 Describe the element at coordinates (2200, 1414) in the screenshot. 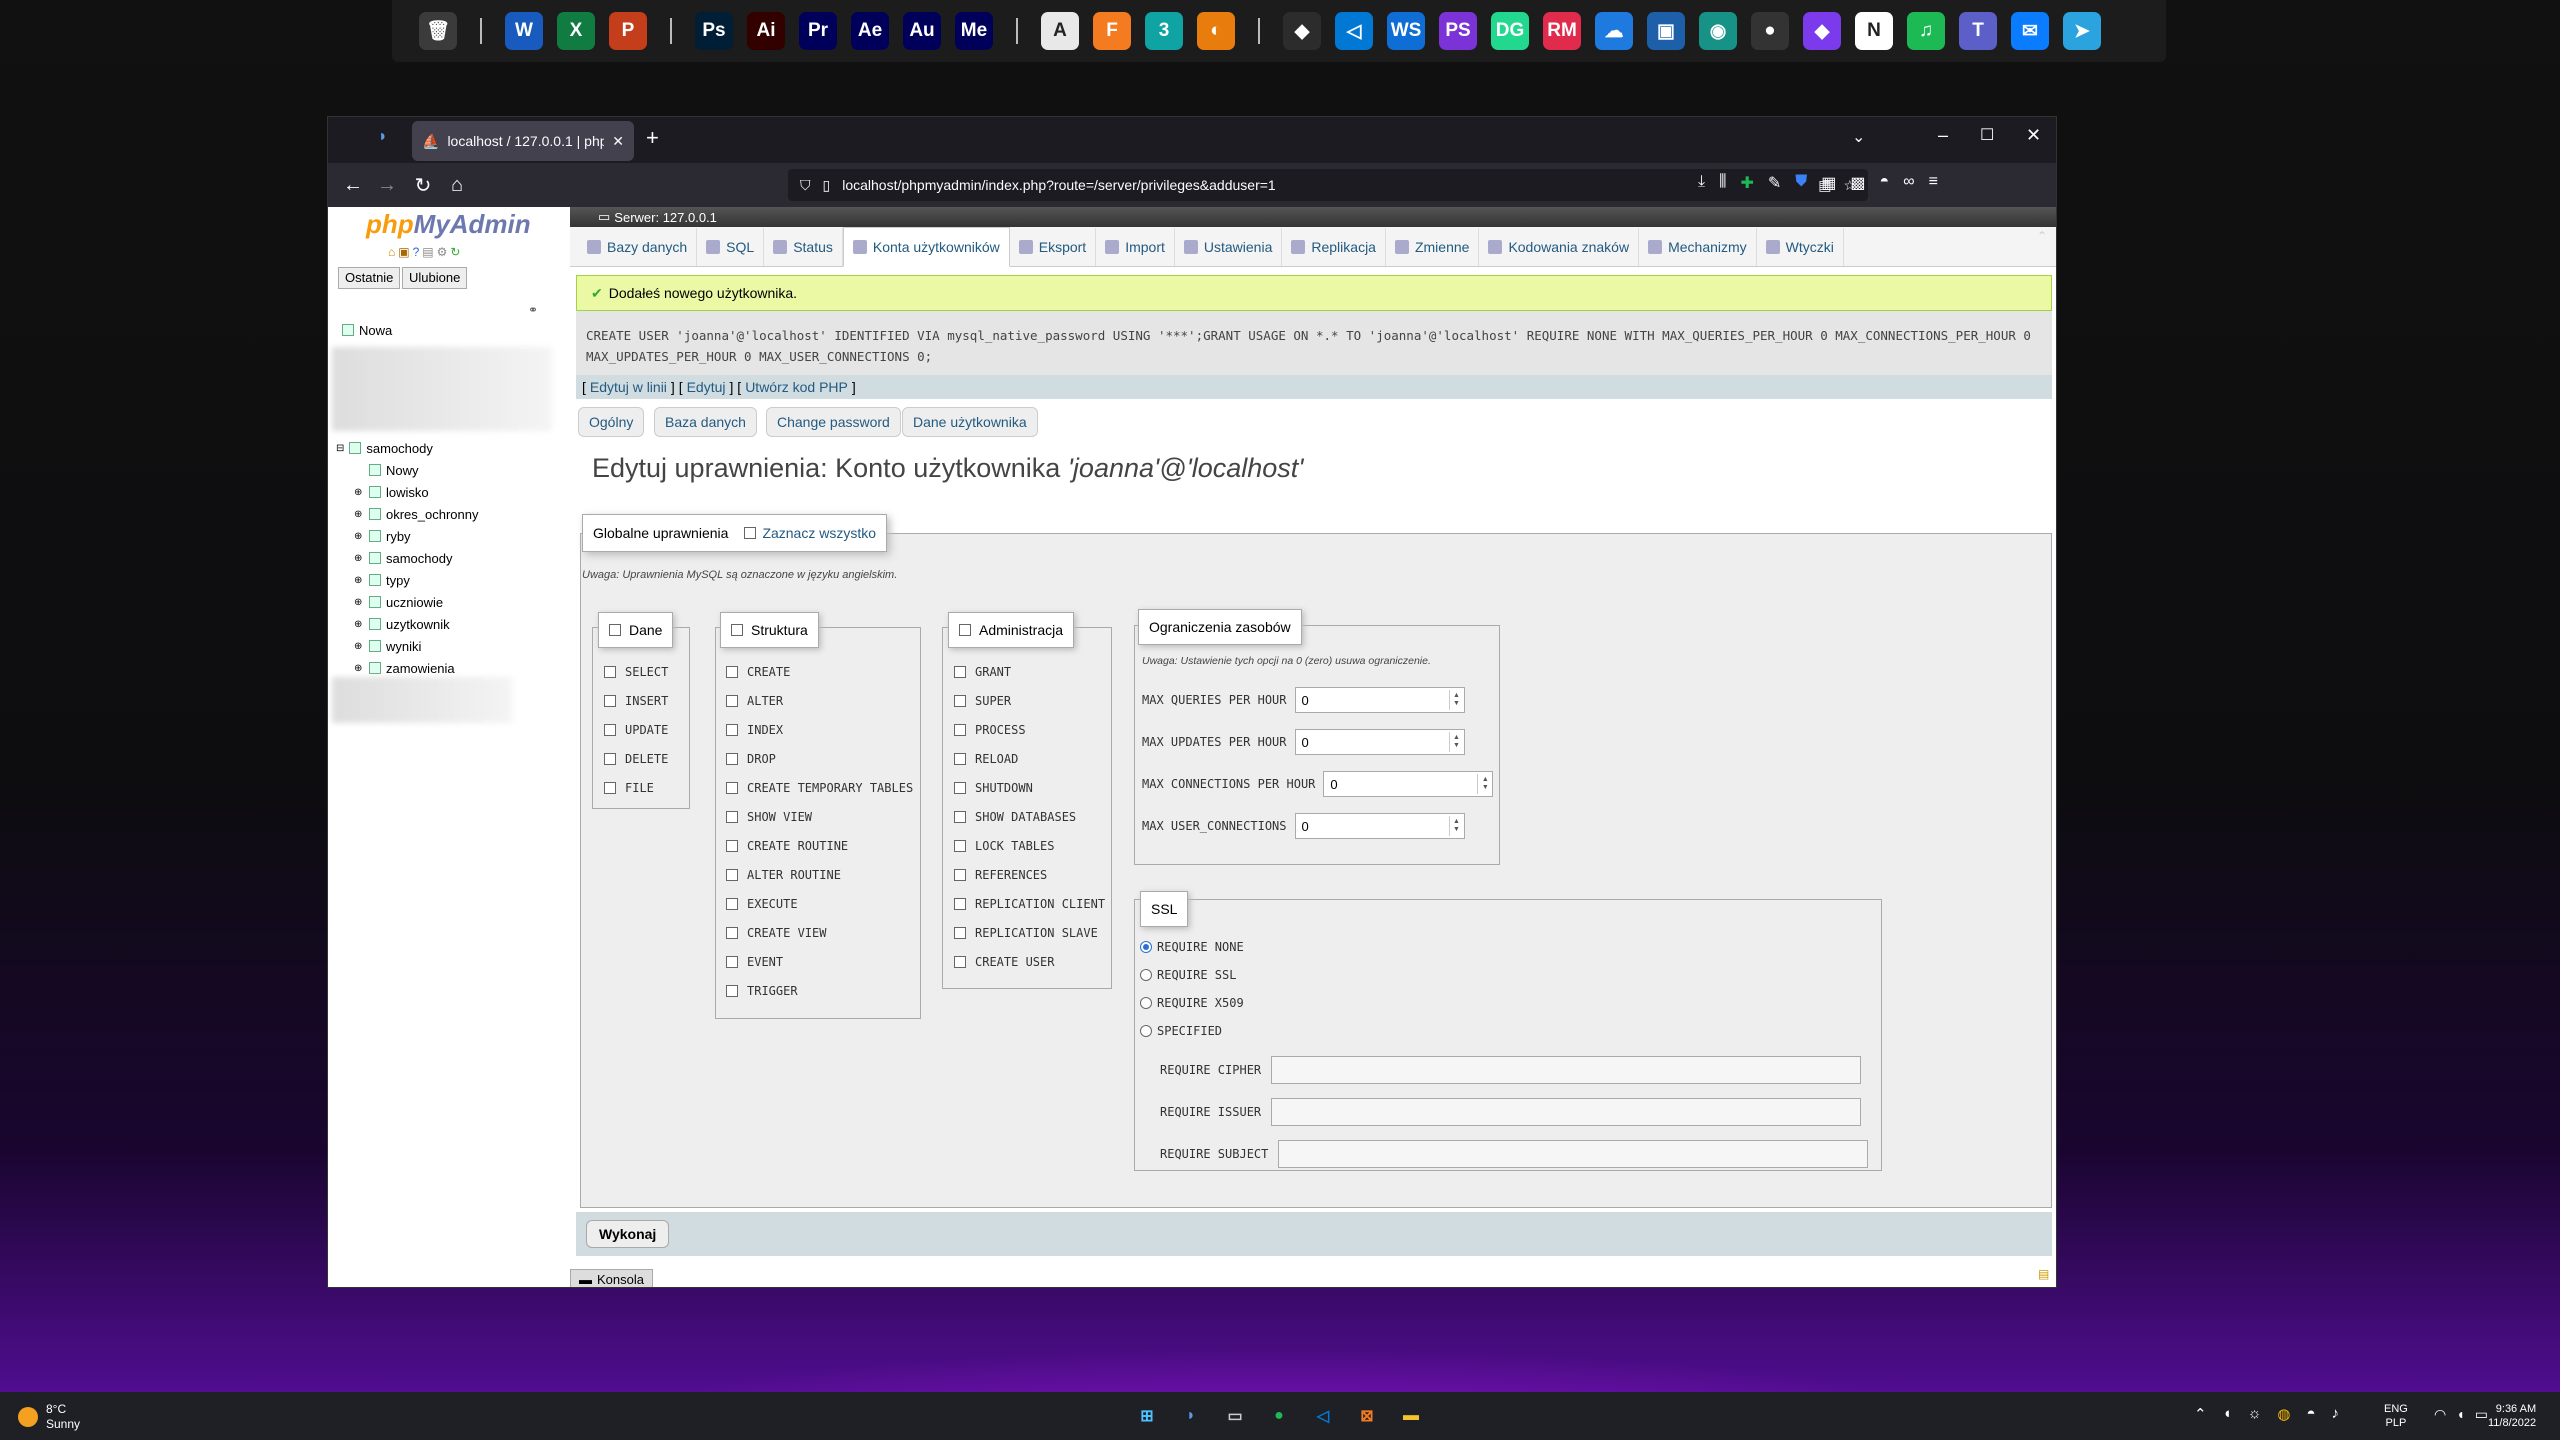

I see `tray-chevron-icon: ⌃` at that location.